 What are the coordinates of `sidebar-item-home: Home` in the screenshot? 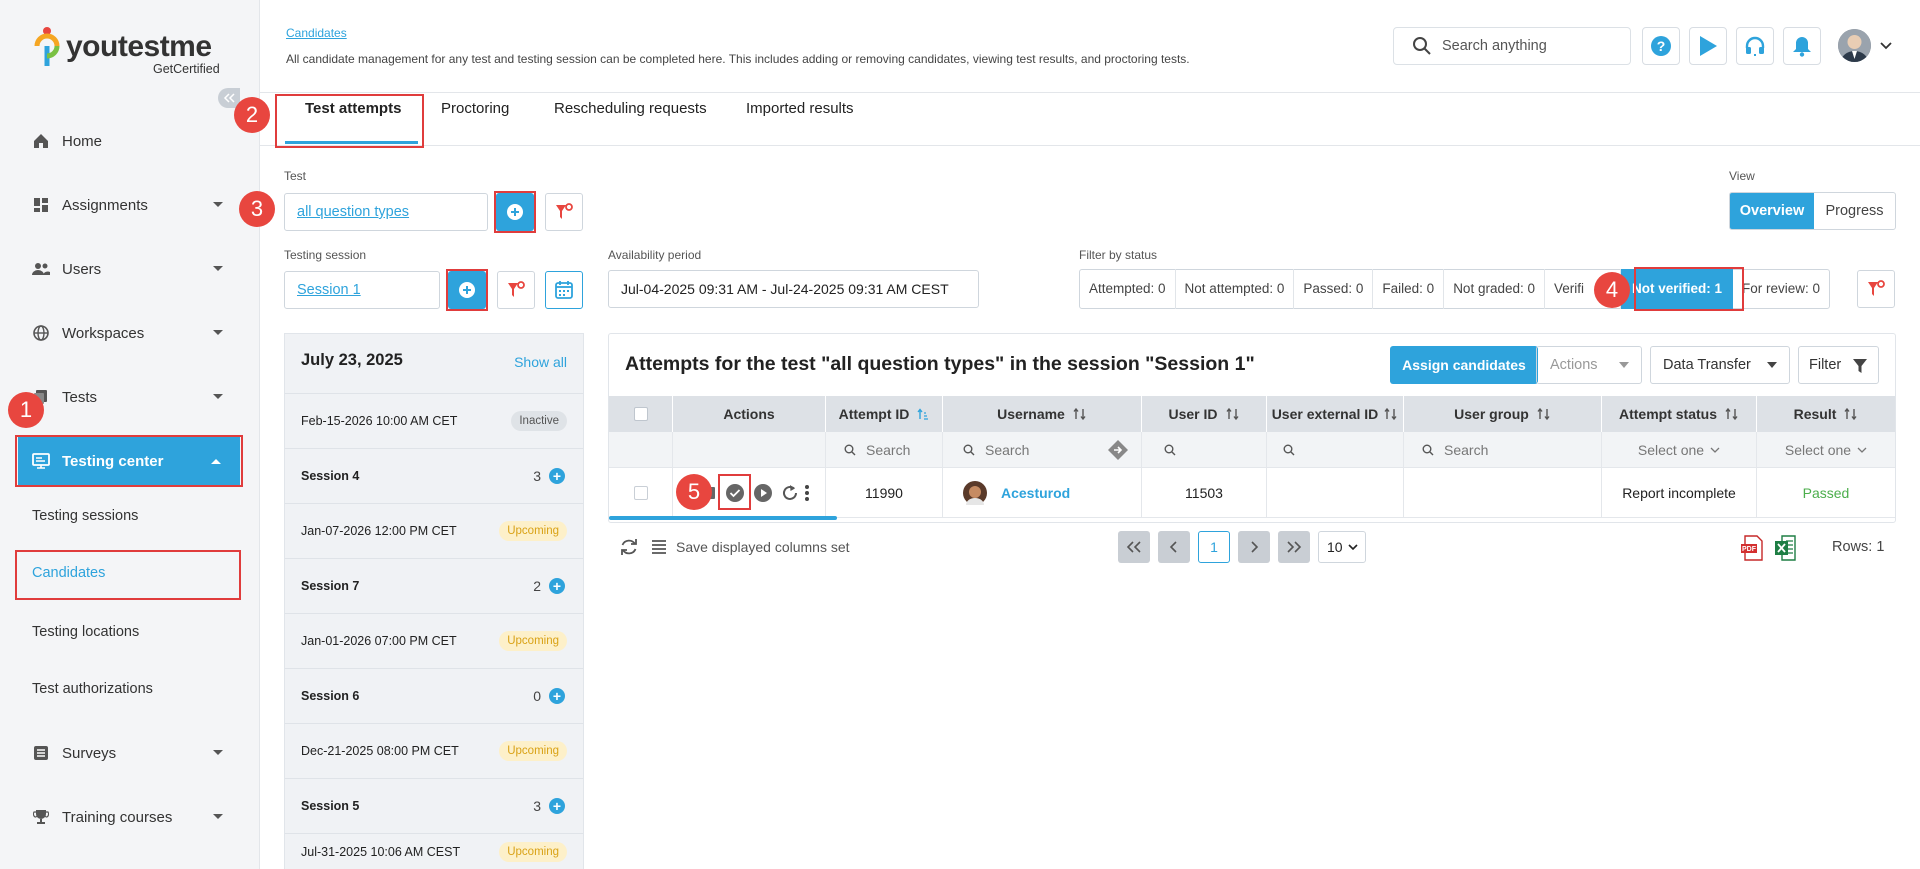 It's located at (130, 141).